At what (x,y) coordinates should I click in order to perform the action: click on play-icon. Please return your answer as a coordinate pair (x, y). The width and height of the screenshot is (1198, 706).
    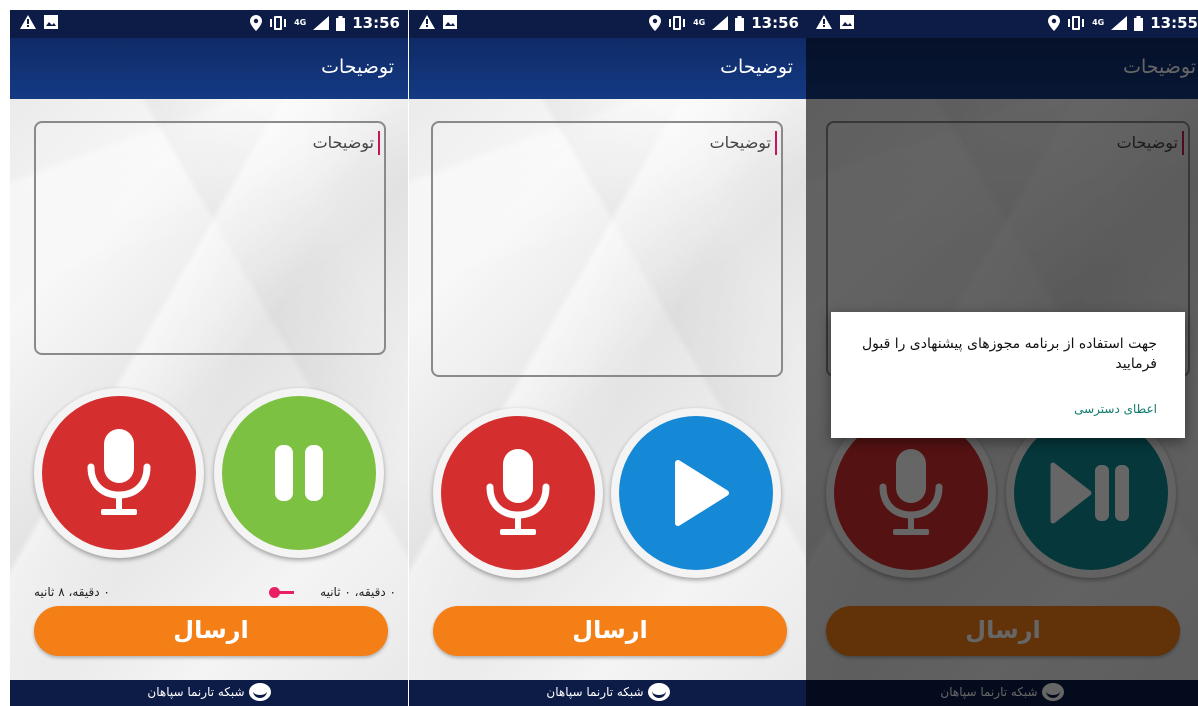
    Looking at the image, I should click on (702, 493).